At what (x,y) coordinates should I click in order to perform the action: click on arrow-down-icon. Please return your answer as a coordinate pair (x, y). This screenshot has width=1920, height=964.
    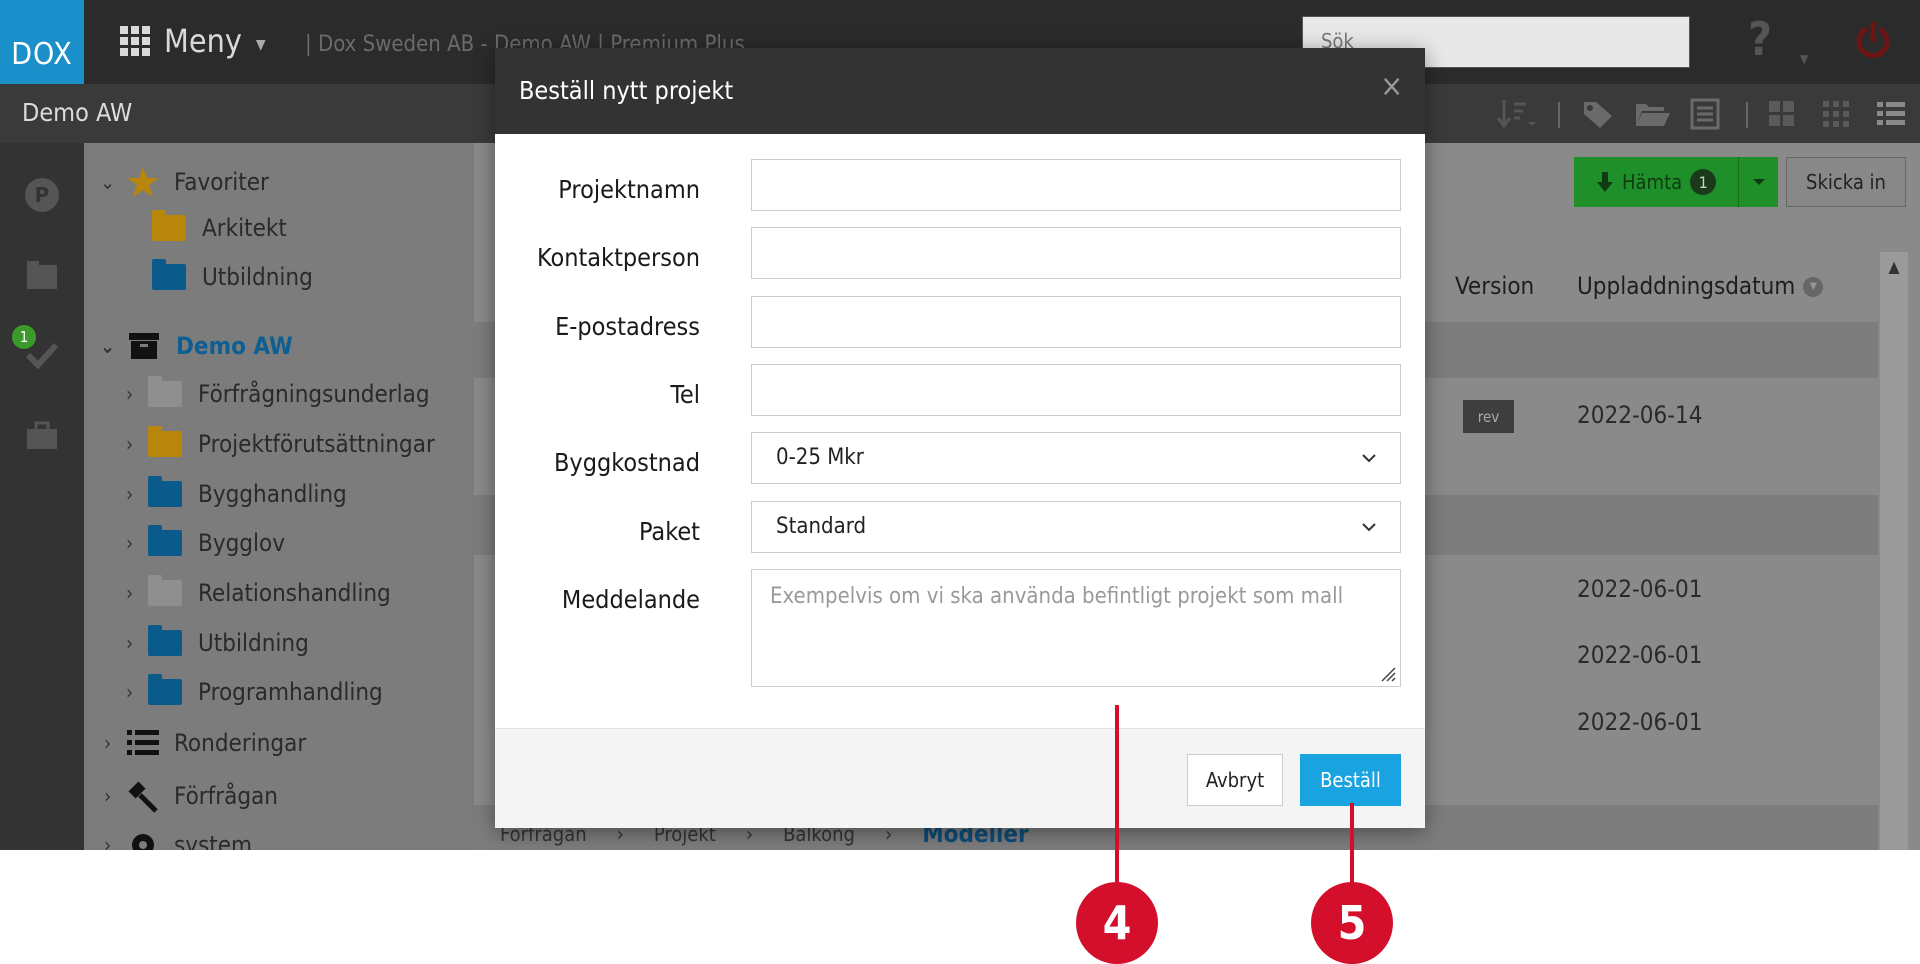
    Looking at the image, I should click on (1605, 182).